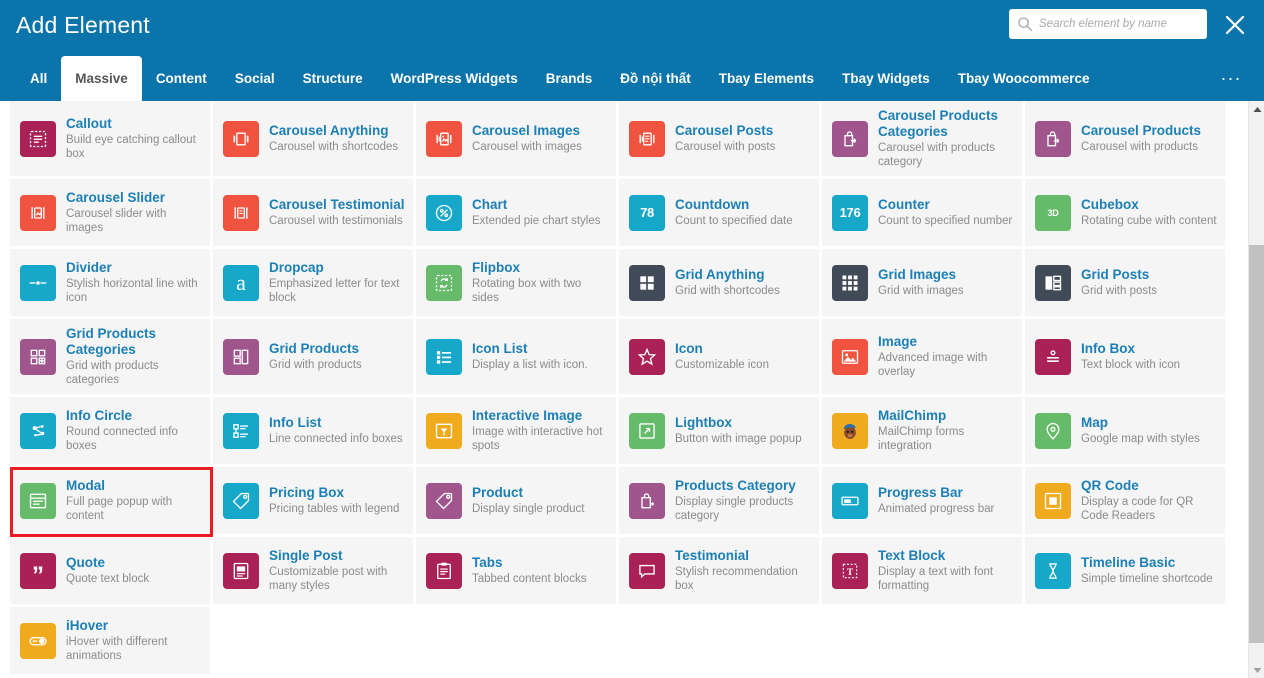  What do you see at coordinates (720, 140) in the screenshot?
I see `element-card-carousel-posts: Carousel Posts Carousel with posts` at bounding box center [720, 140].